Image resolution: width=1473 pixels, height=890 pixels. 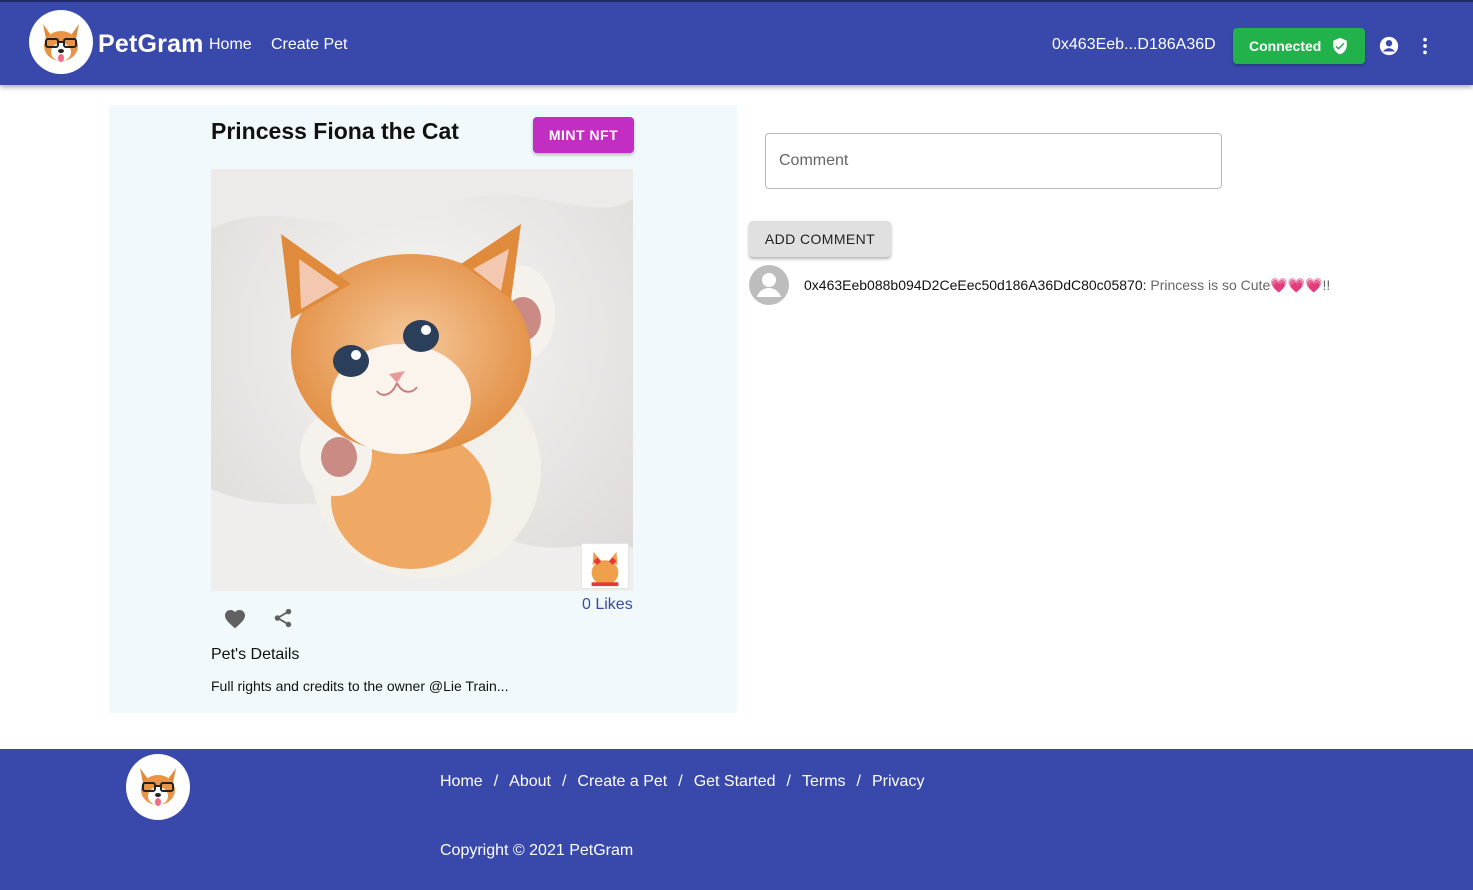 I want to click on more-vert-icon, so click(x=1425, y=46).